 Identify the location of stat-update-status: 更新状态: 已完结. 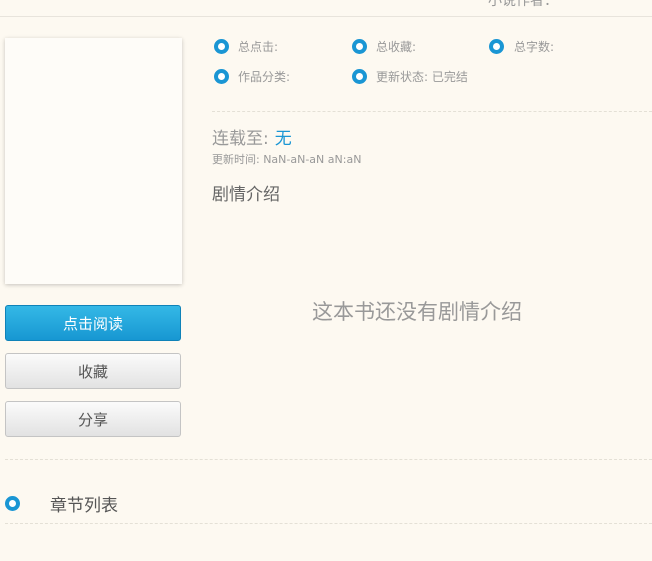
(422, 77).